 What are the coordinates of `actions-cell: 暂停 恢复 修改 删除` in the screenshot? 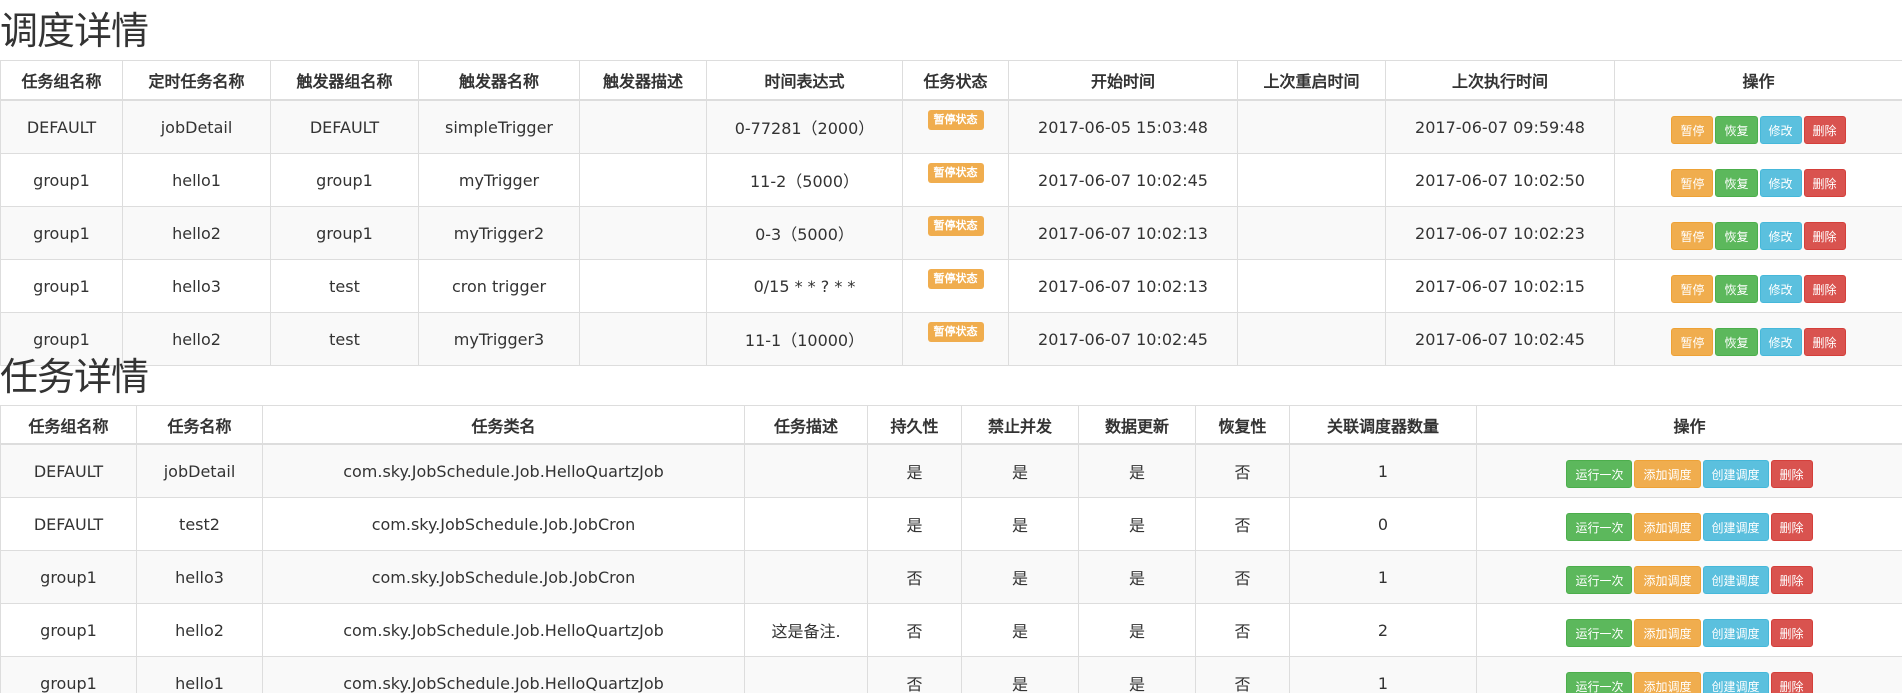 It's located at (1758, 233).